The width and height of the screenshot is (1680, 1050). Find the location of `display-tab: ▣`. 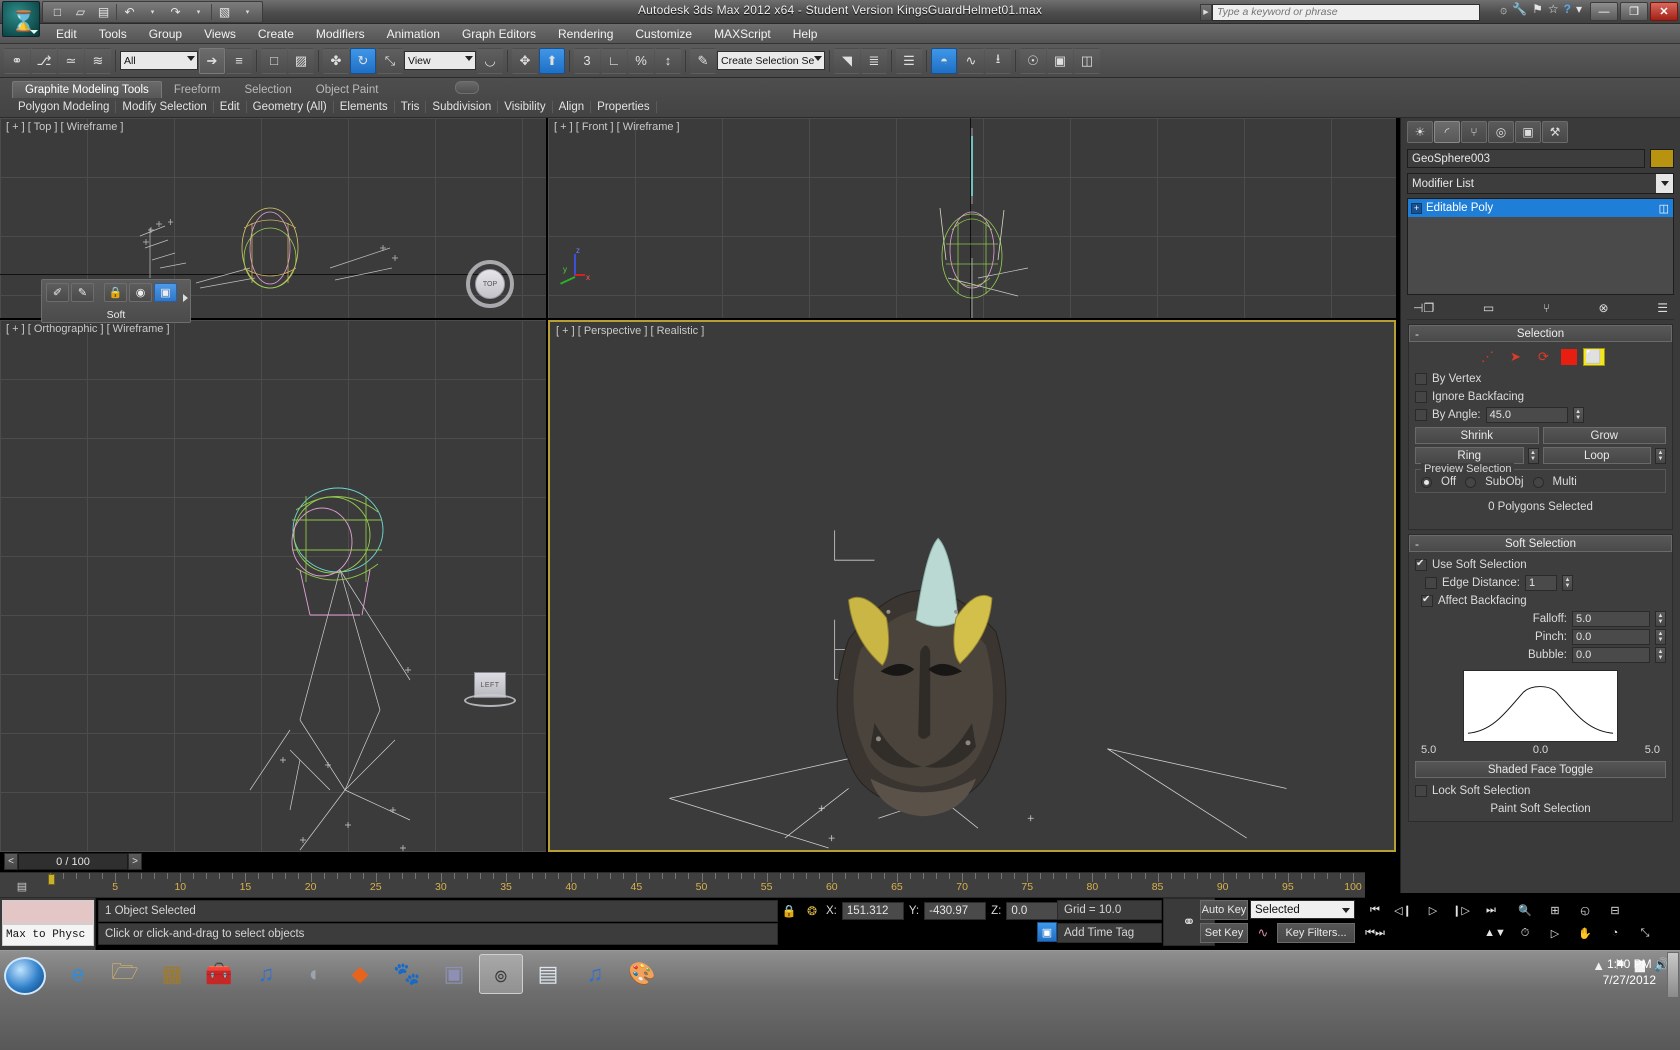

display-tab: ▣ is located at coordinates (1528, 132).